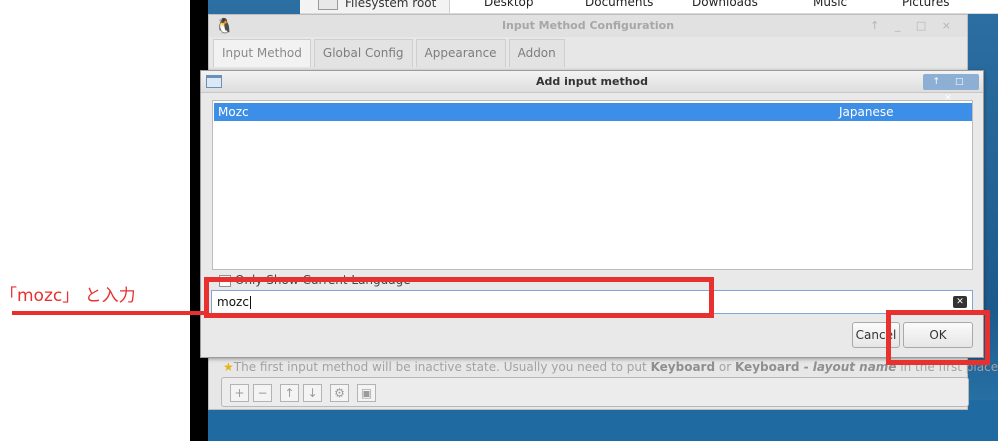 This screenshot has width=998, height=441. What do you see at coordinates (773, 367) in the screenshot?
I see `hint-keyboard-layout: Keyboard -` at bounding box center [773, 367].